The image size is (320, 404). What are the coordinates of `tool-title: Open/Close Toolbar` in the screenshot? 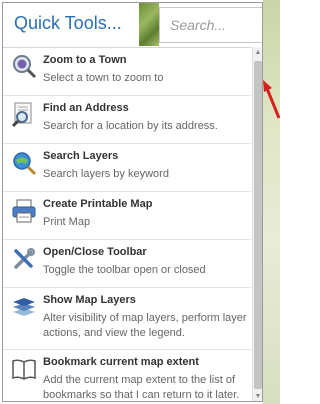 It's located at (95, 252).